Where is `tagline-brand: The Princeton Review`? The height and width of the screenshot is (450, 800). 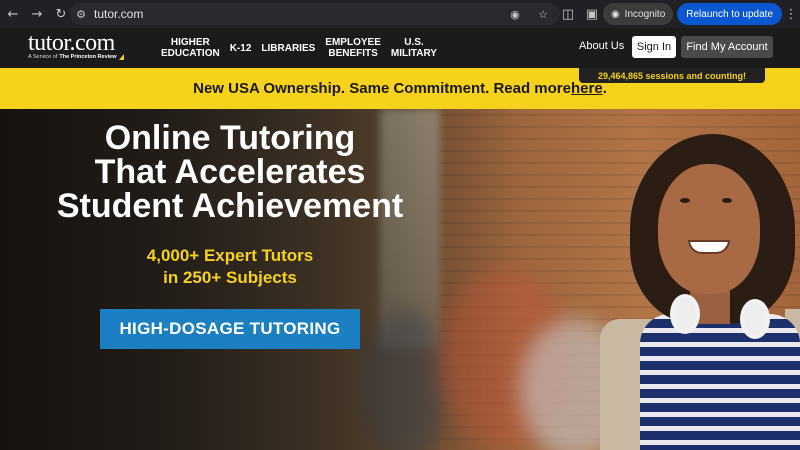
tagline-brand: The Princeton Review is located at coordinates (88, 57).